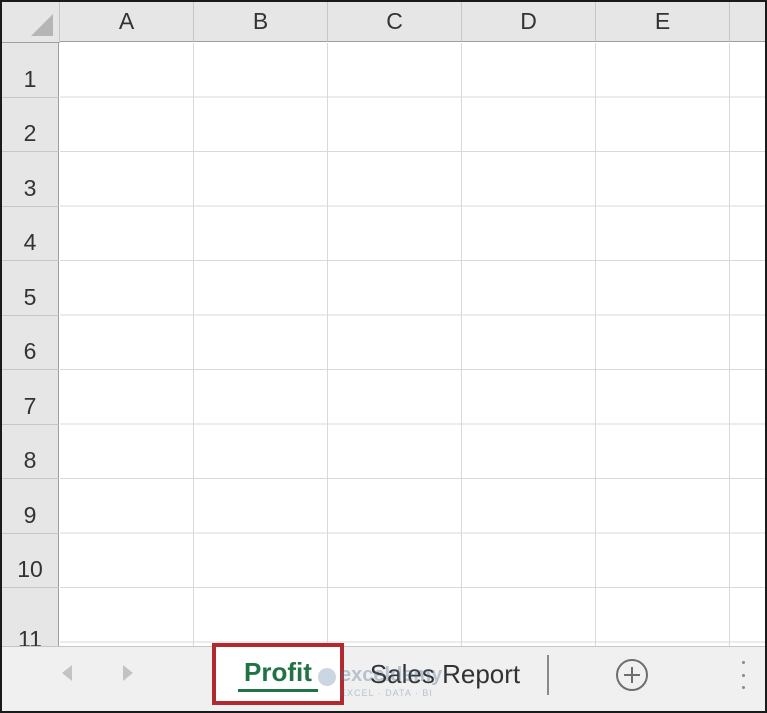 Image resolution: width=767 pixels, height=713 pixels. What do you see at coordinates (42, 25) in the screenshot?
I see `select-all-triangle-icon` at bounding box center [42, 25].